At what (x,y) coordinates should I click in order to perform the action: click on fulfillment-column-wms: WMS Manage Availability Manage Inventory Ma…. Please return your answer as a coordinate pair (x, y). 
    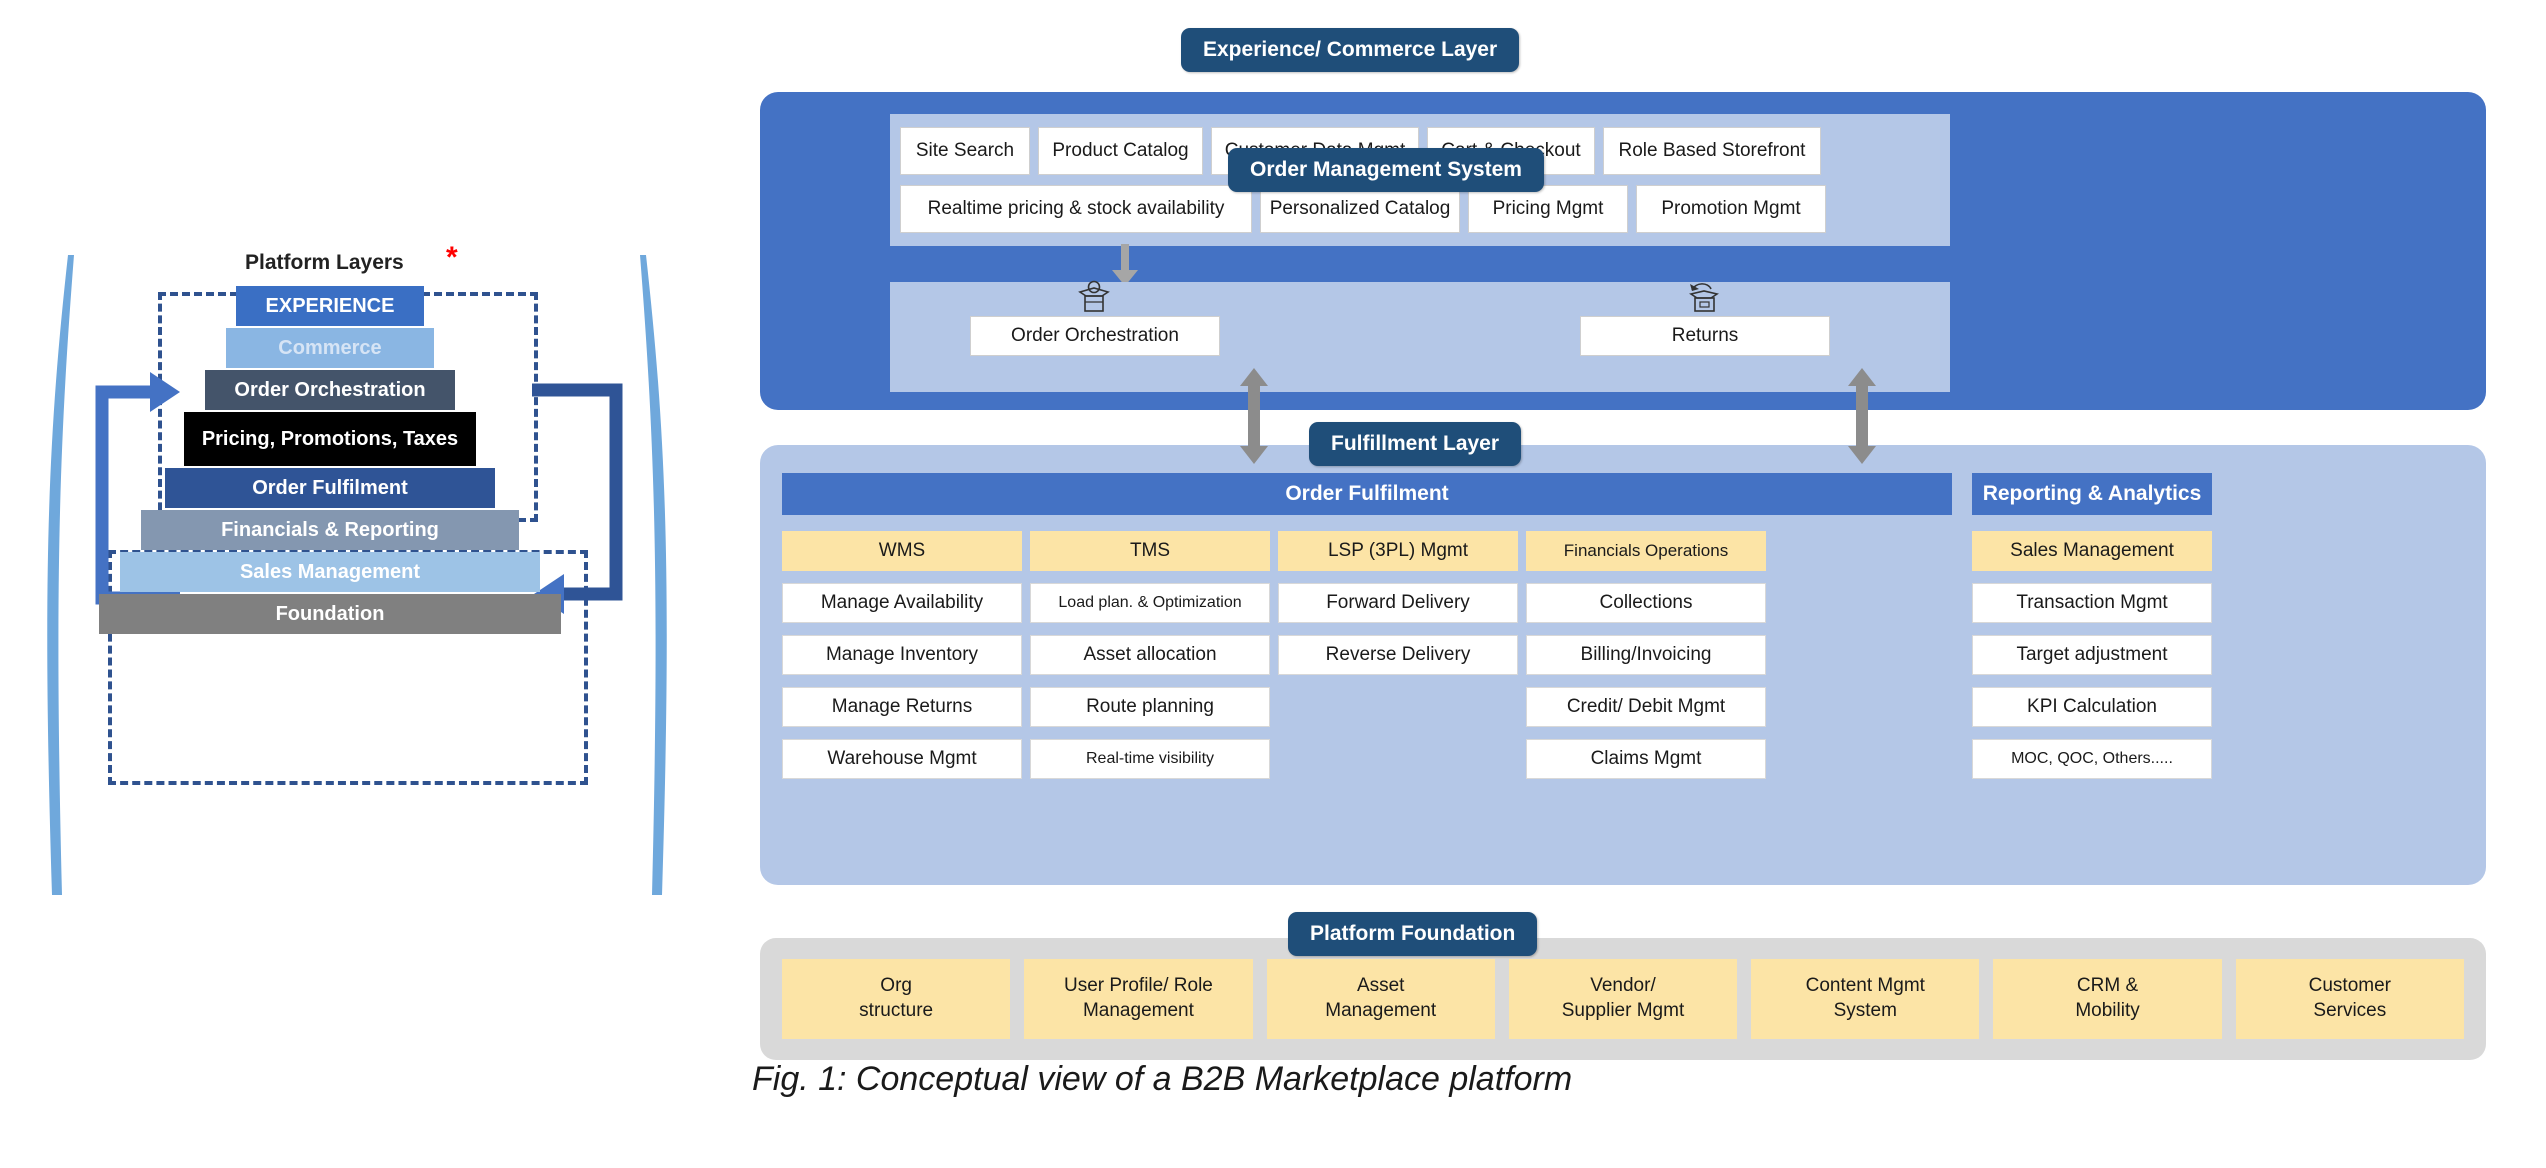
    Looking at the image, I should click on (902, 661).